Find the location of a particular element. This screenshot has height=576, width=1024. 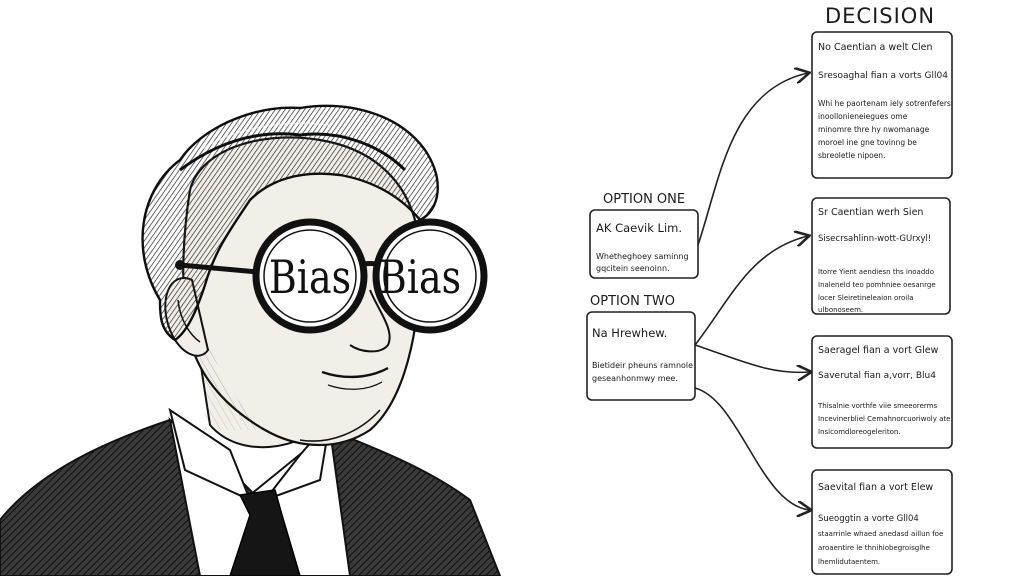

option-one-line-1: Whetheghoey saminng is located at coordinates (642, 256).